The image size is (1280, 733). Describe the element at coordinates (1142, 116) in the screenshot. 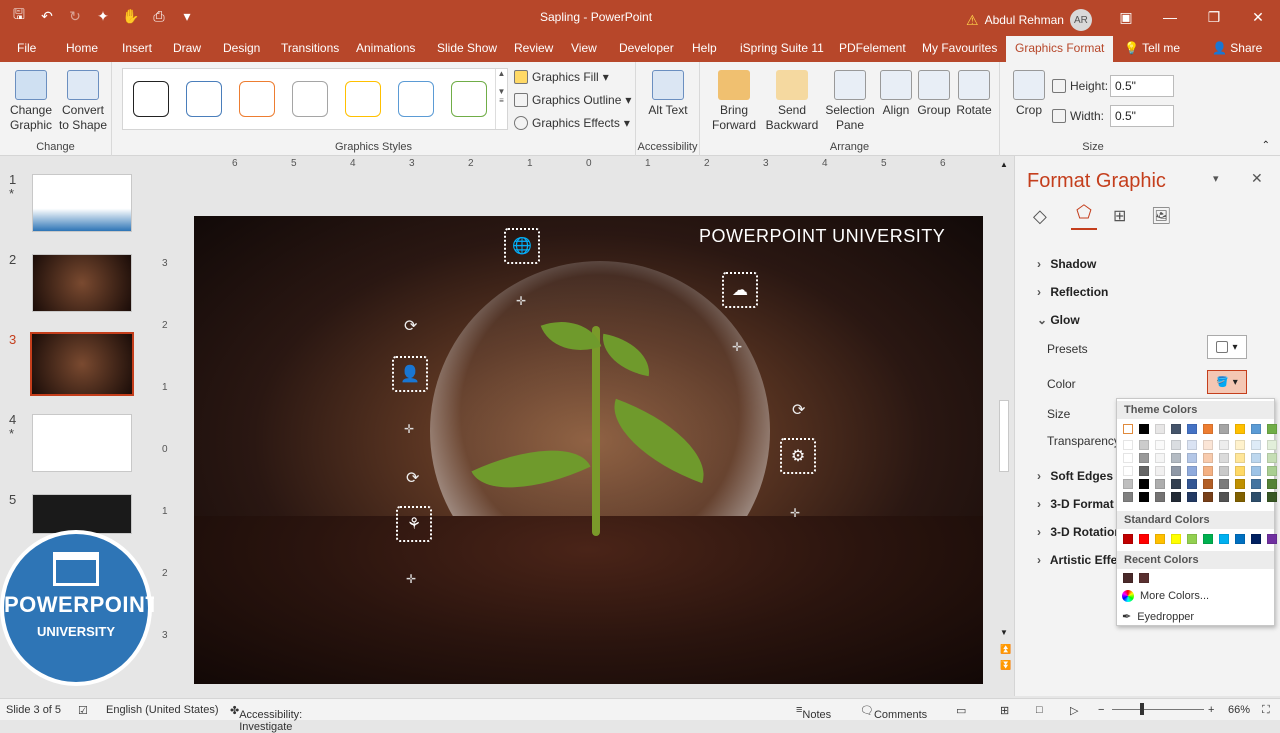

I see `width-input: 0.5"` at that location.